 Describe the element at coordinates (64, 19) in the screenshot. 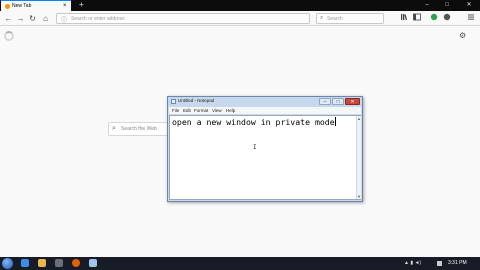

I see `info-icon: ⓘ` at that location.